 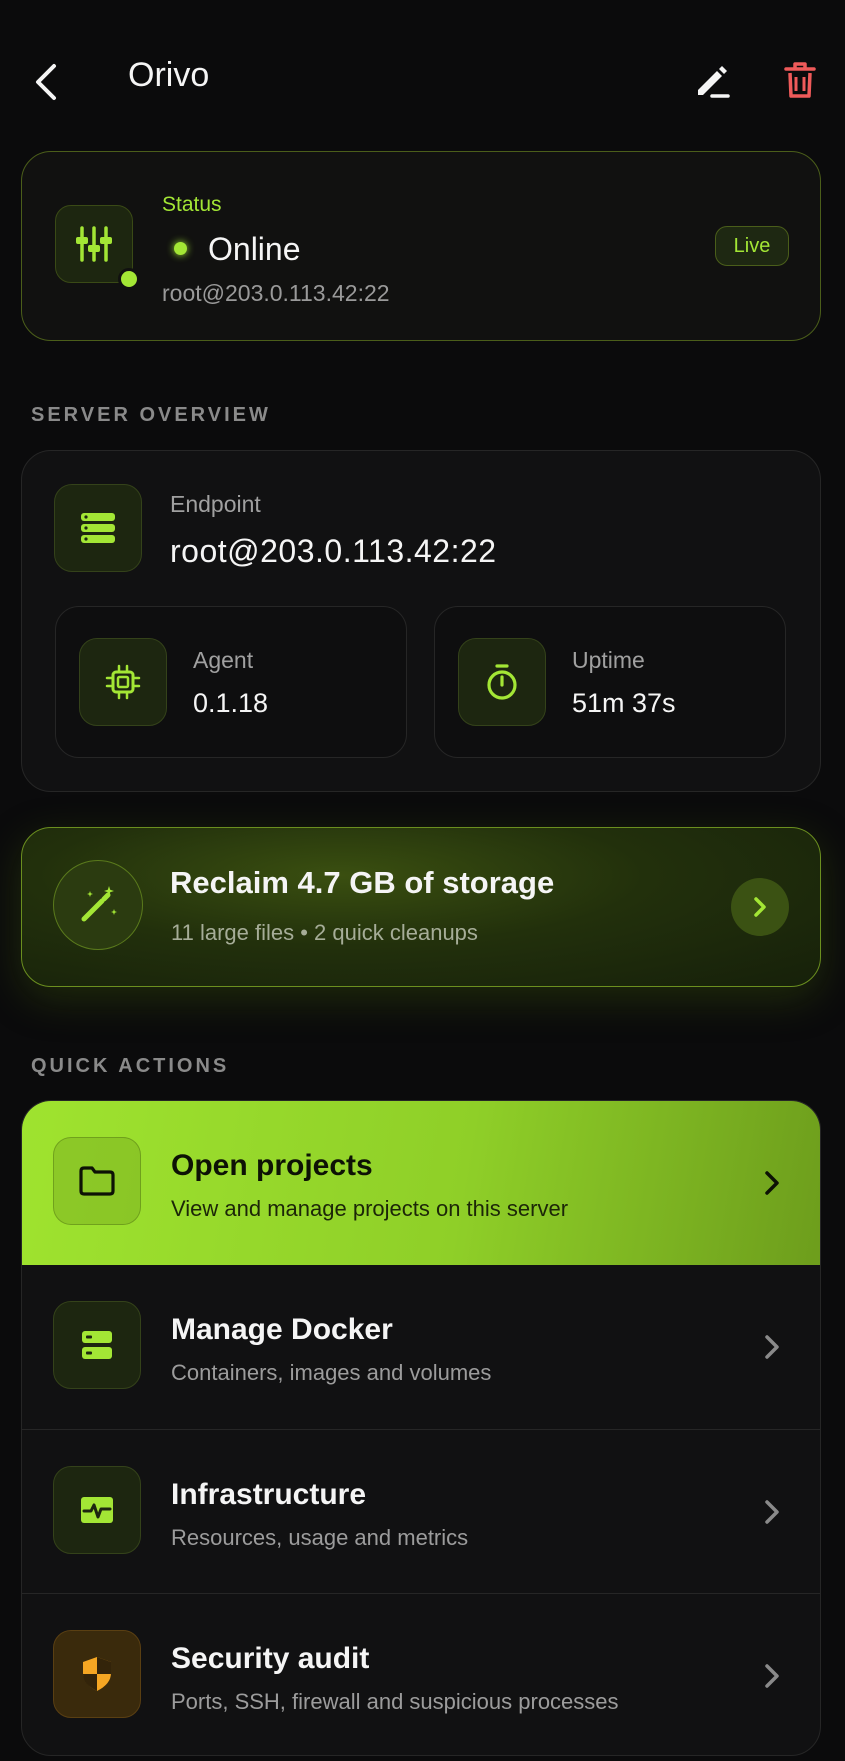 I want to click on folder-icon, so click(x=97, y=1181).